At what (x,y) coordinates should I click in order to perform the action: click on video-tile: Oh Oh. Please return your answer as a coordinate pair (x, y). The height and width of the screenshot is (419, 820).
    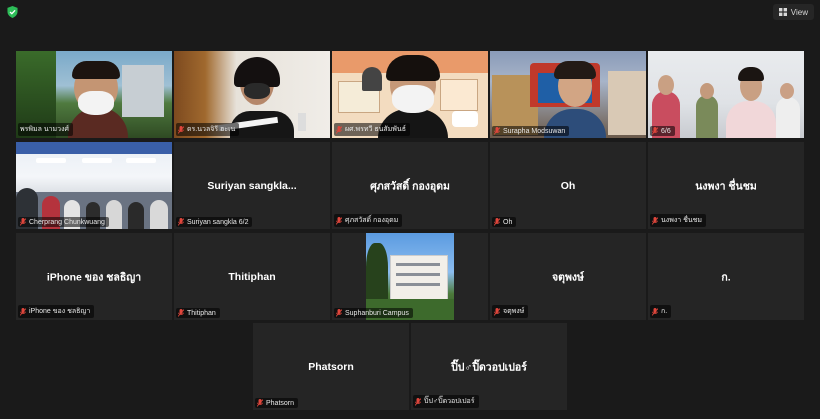
    Looking at the image, I should click on (568, 185).